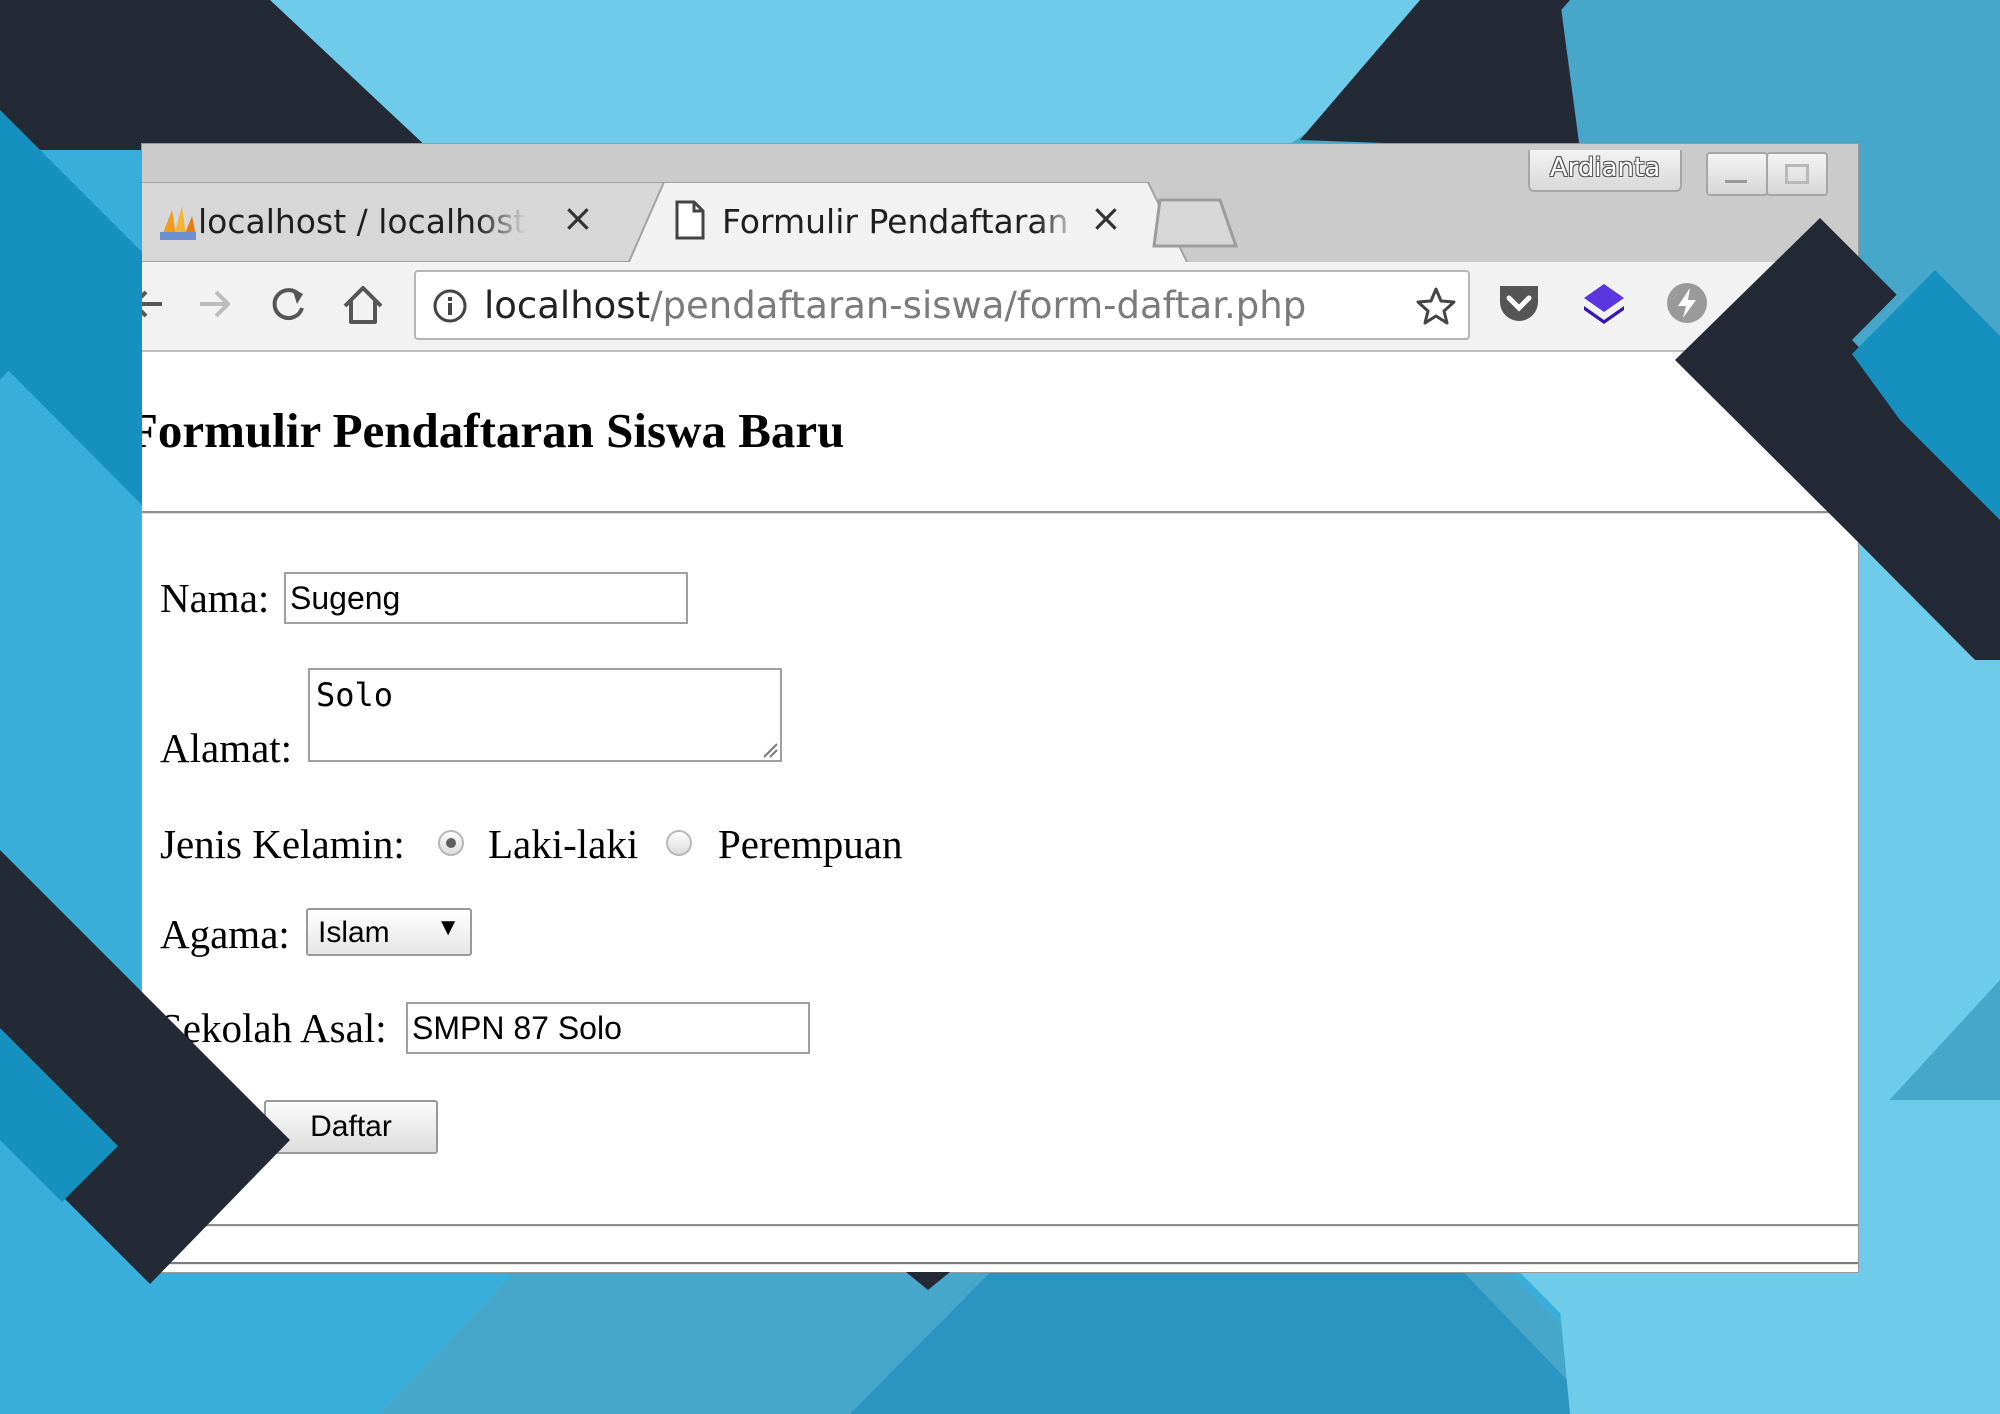 The height and width of the screenshot is (1414, 2000). I want to click on sekolah-asal-label: Sekolah Asal:, so click(273, 1028).